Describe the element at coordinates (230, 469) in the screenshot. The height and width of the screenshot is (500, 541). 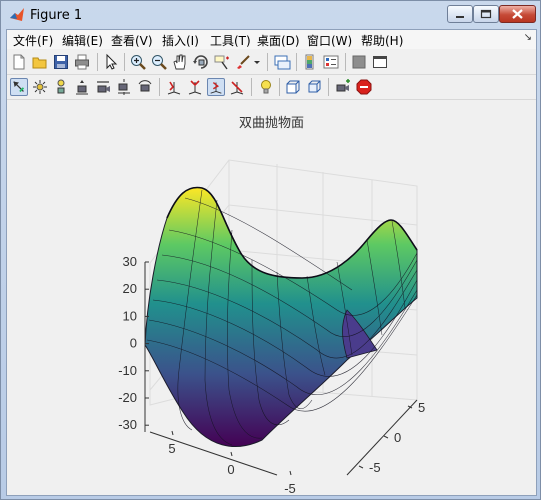
I see `x-tick-label: 0` at that location.